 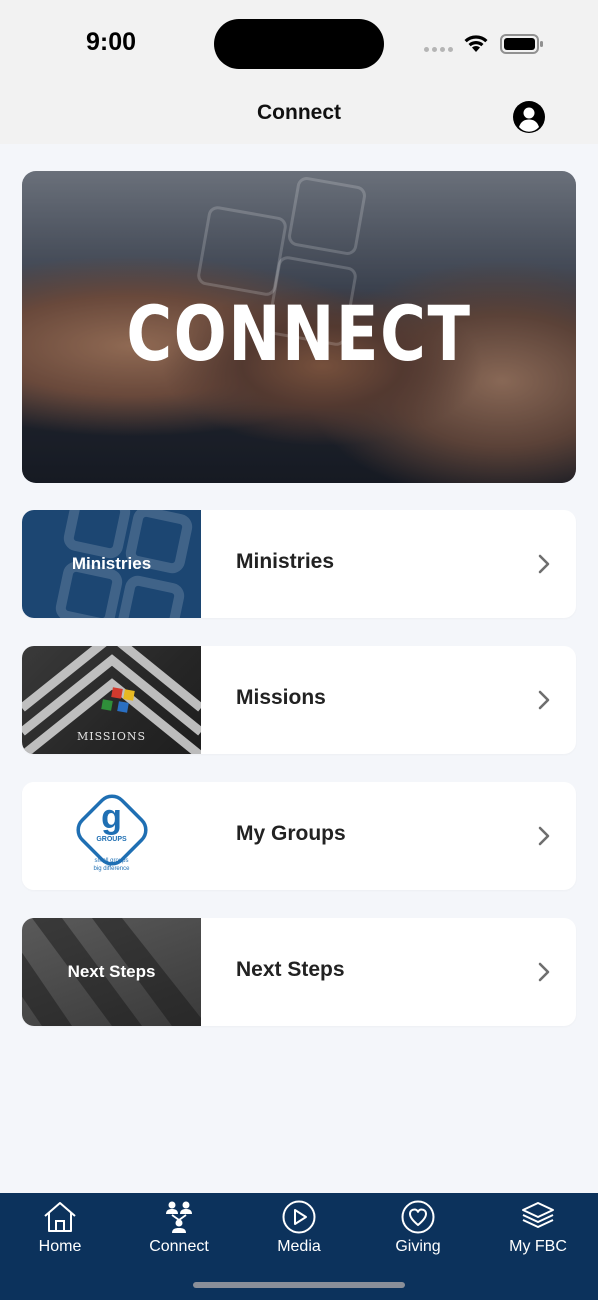 I want to click on home-icon, so click(x=60, y=1217).